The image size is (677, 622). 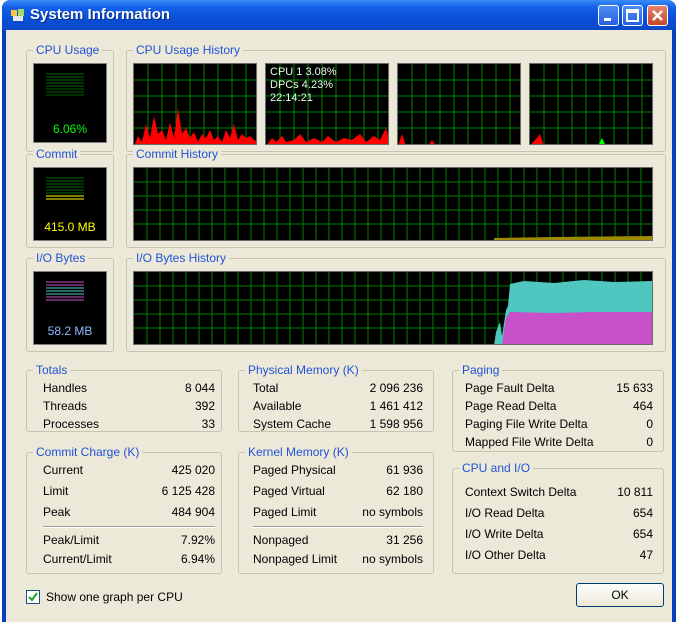 I want to click on paging-value: 464, so click(x=642, y=406).